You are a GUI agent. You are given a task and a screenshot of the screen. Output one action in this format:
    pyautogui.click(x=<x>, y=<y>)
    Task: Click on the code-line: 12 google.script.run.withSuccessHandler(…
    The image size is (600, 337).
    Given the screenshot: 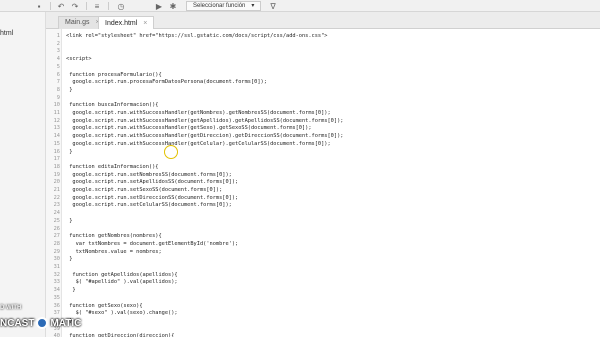 What is the action you would take?
    pyautogui.click(x=323, y=122)
    